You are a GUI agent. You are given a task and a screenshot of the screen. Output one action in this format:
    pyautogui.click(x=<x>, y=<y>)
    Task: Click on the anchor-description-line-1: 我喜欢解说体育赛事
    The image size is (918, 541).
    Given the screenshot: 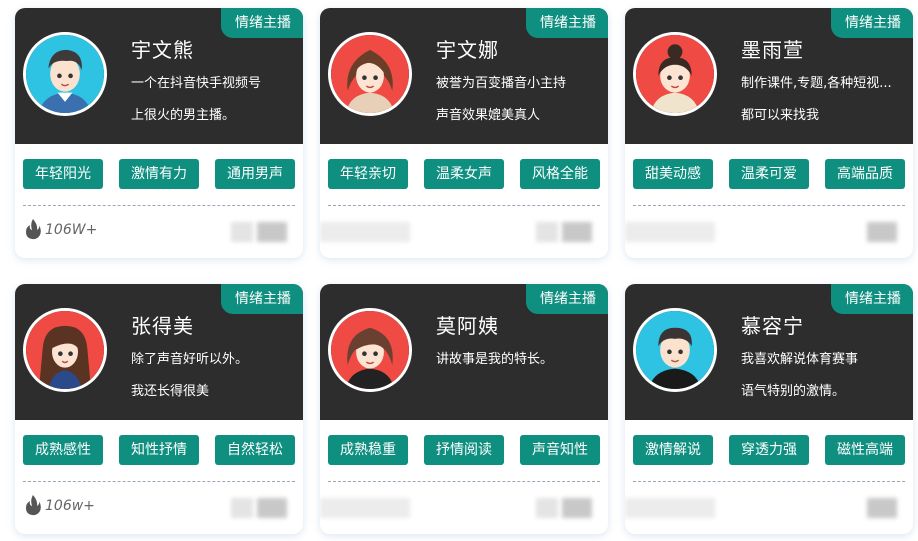 What is the action you would take?
    pyautogui.click(x=800, y=359)
    